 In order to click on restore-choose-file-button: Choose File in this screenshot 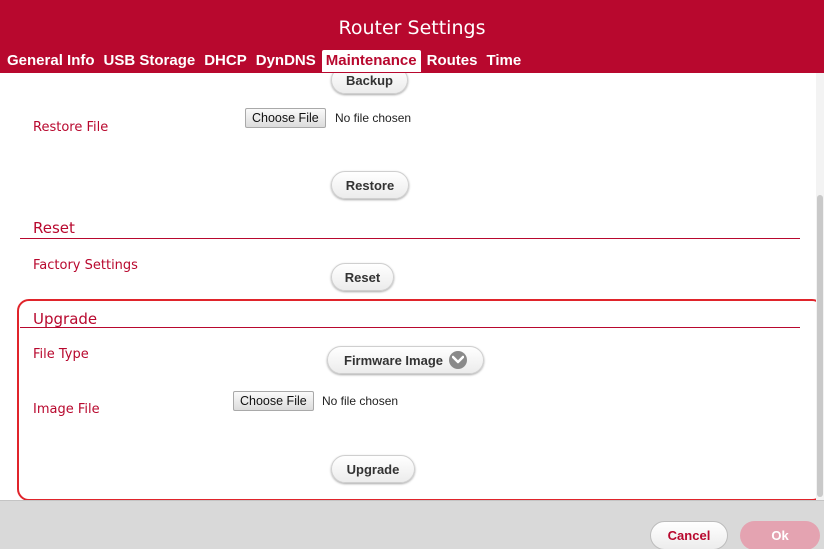, I will do `click(285, 118)`.